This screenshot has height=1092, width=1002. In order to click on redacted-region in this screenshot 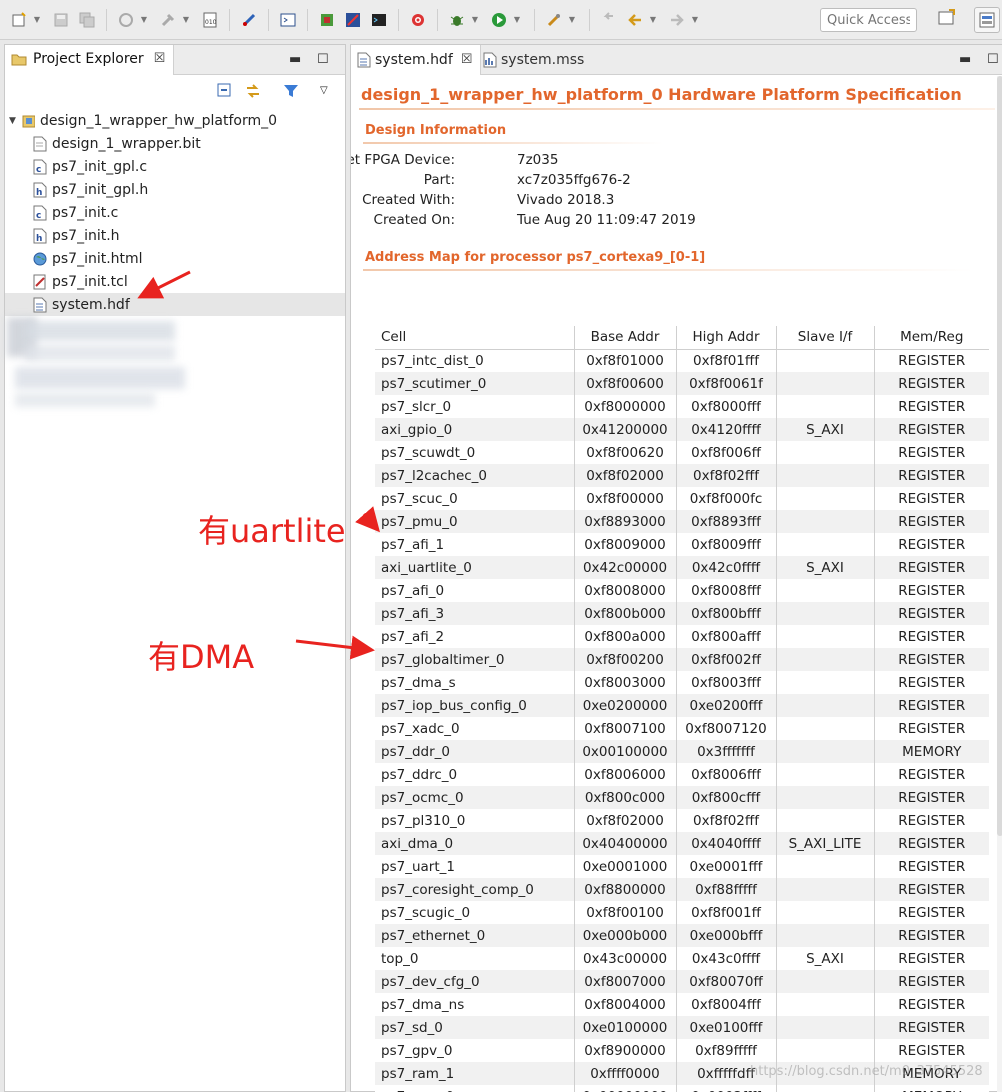, I will do `click(85, 400)`.